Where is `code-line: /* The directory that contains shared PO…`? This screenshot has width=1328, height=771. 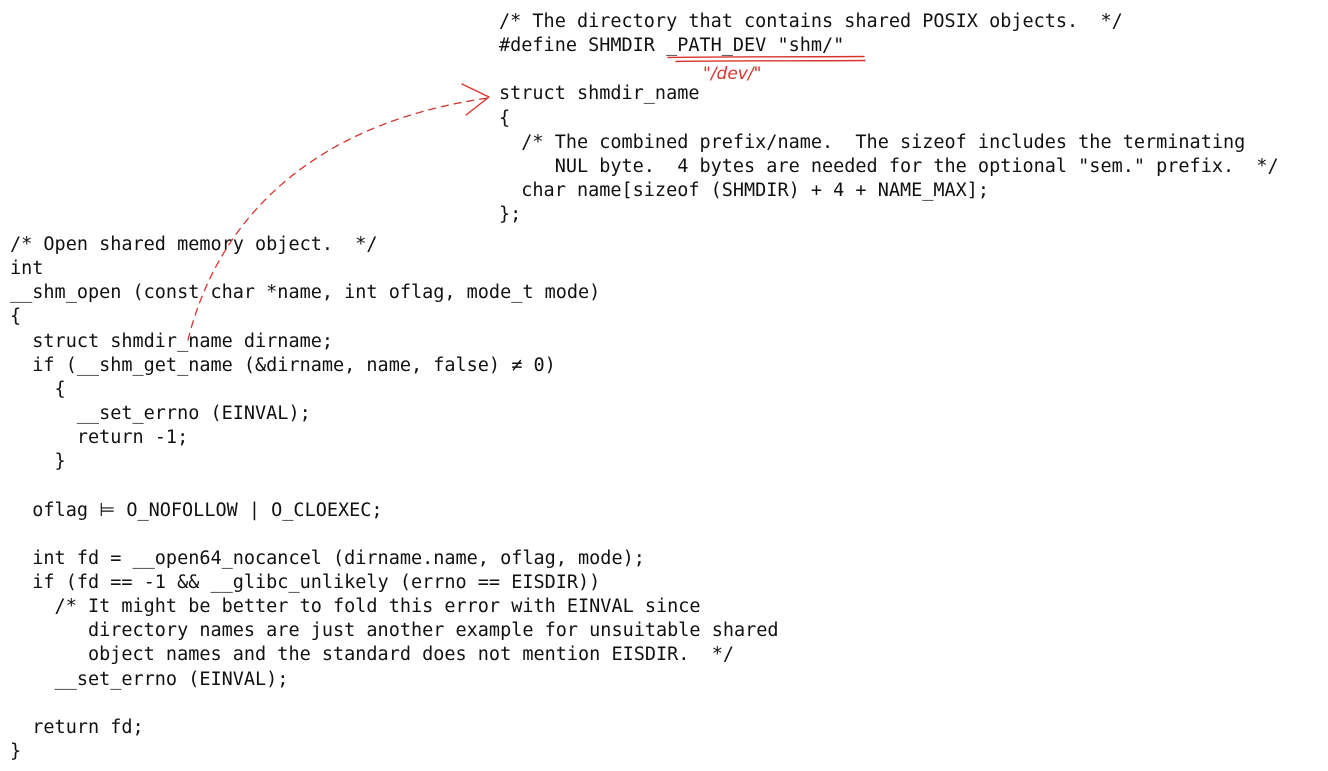 code-line: /* The directory that contains shared PO… is located at coordinates (811, 21).